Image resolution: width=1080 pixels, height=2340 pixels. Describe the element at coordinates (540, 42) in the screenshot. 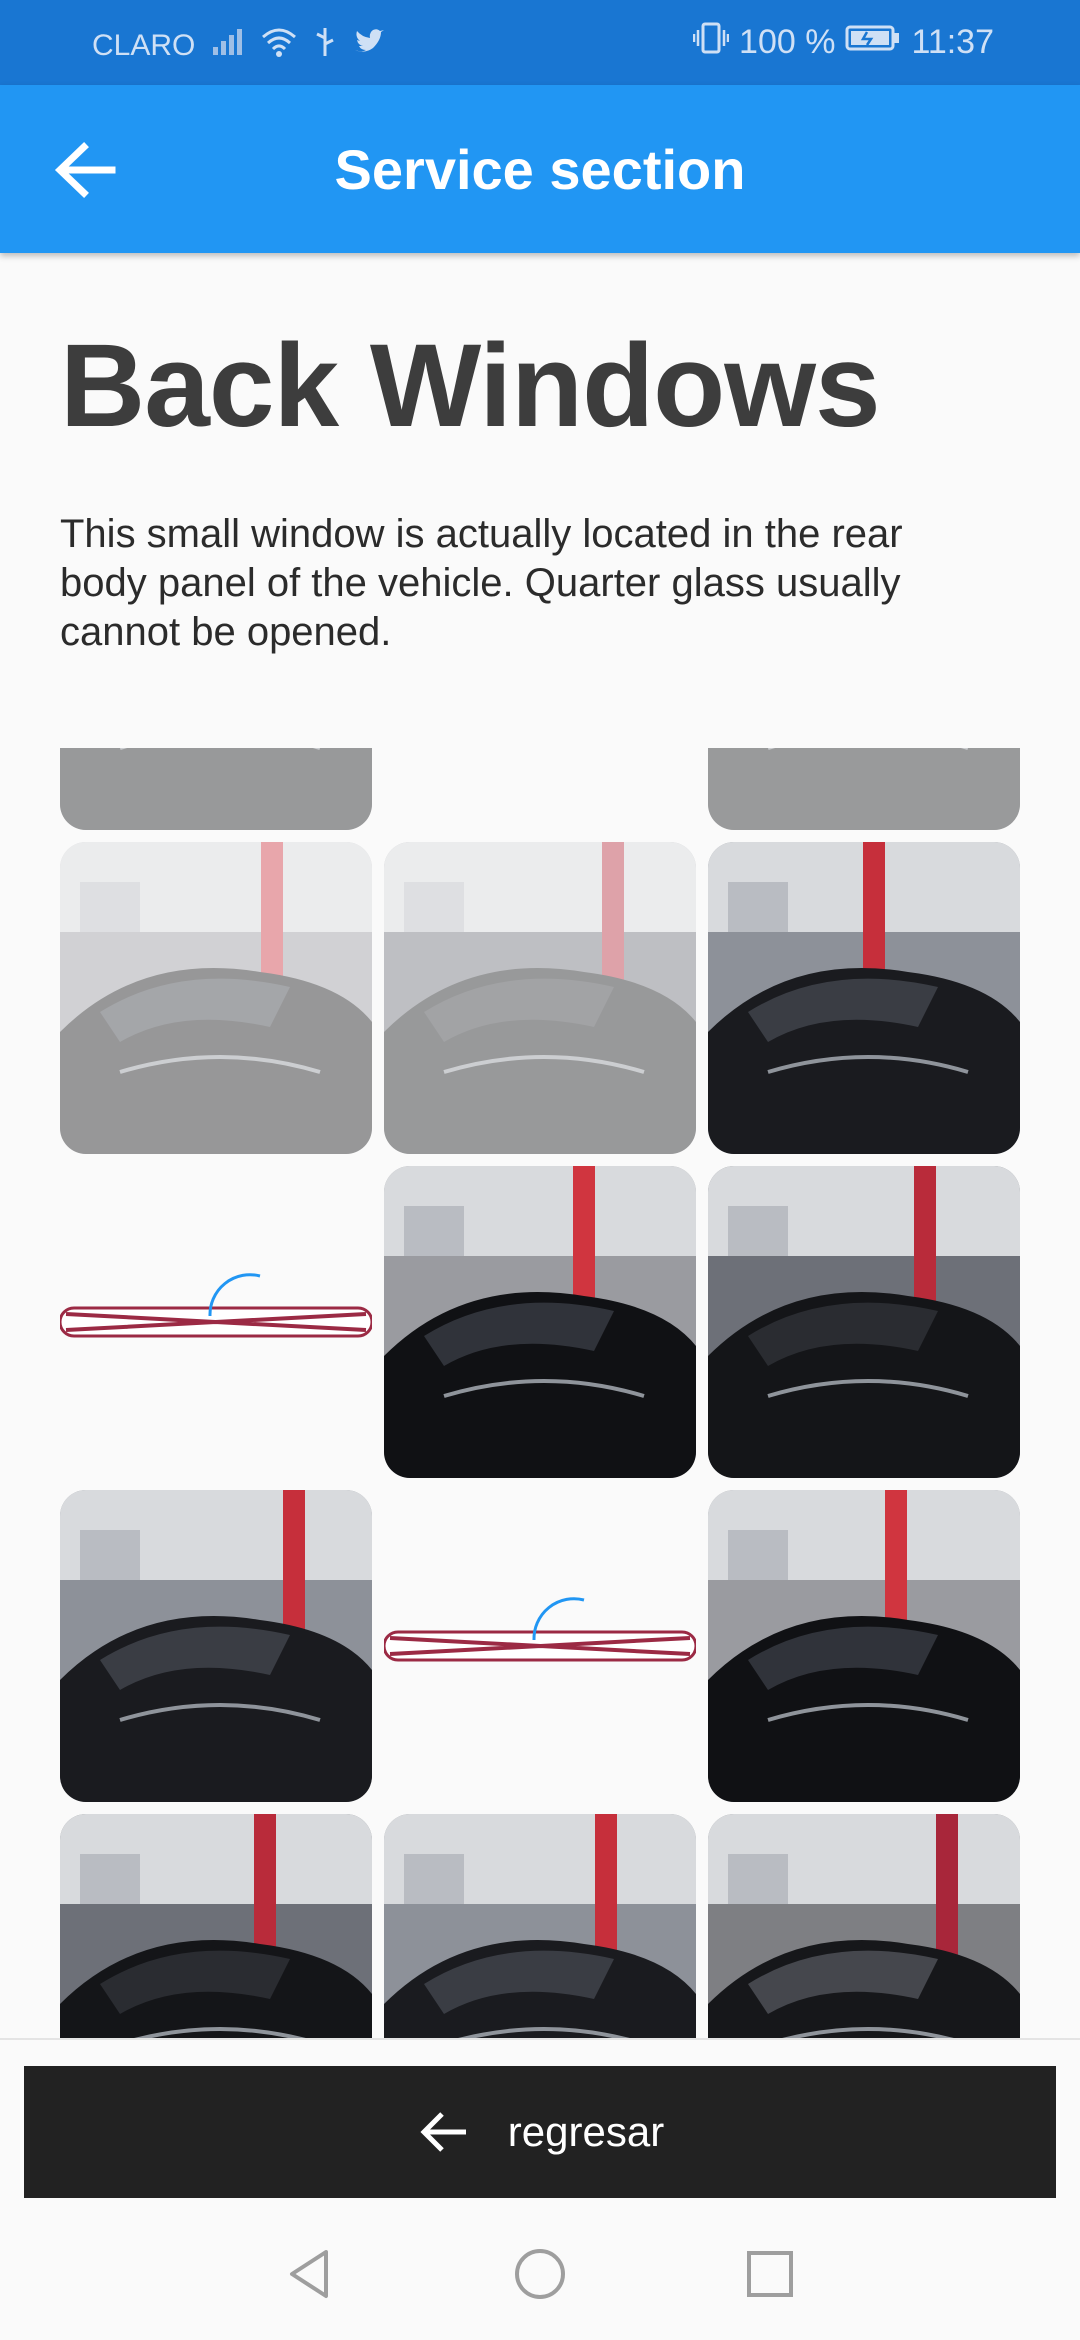

I see `status-bar: CLARO 100 % 11:37` at that location.